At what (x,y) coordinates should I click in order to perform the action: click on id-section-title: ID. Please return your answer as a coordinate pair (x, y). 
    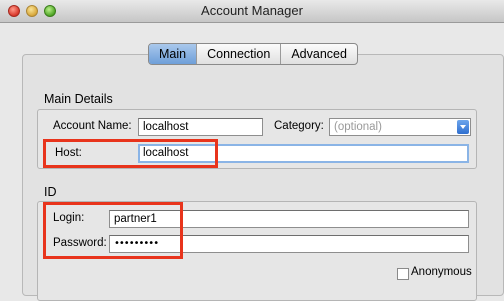
    Looking at the image, I should click on (50, 192).